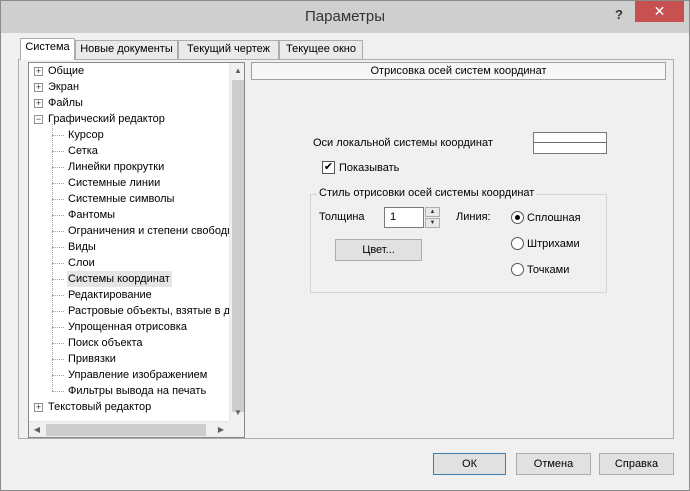  What do you see at coordinates (137, 391) in the screenshot?
I see `tree-item: Фильтры вывода на печать` at bounding box center [137, 391].